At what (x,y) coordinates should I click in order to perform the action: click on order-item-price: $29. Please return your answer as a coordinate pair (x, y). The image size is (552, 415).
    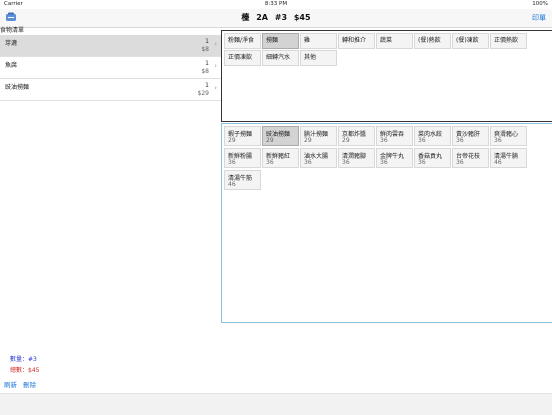
    Looking at the image, I should click on (203, 93).